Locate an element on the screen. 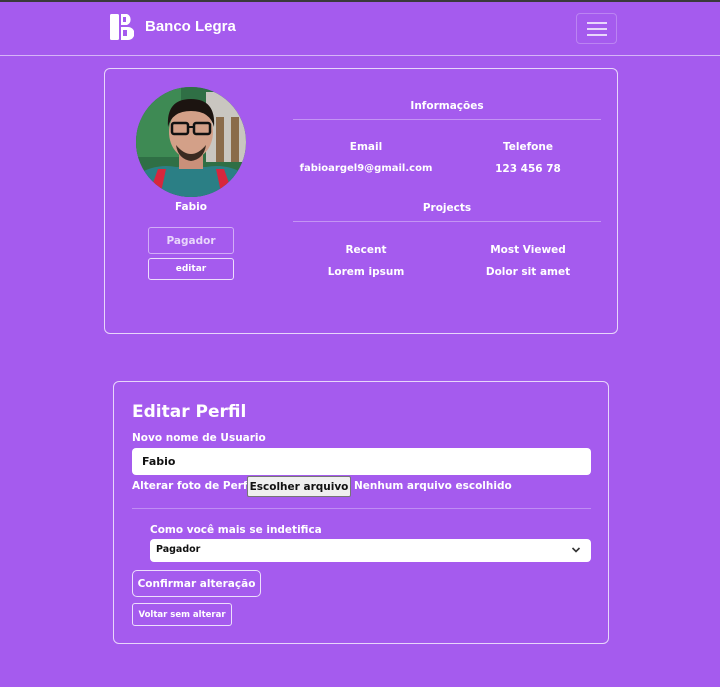  username-input is located at coordinates (361, 461).